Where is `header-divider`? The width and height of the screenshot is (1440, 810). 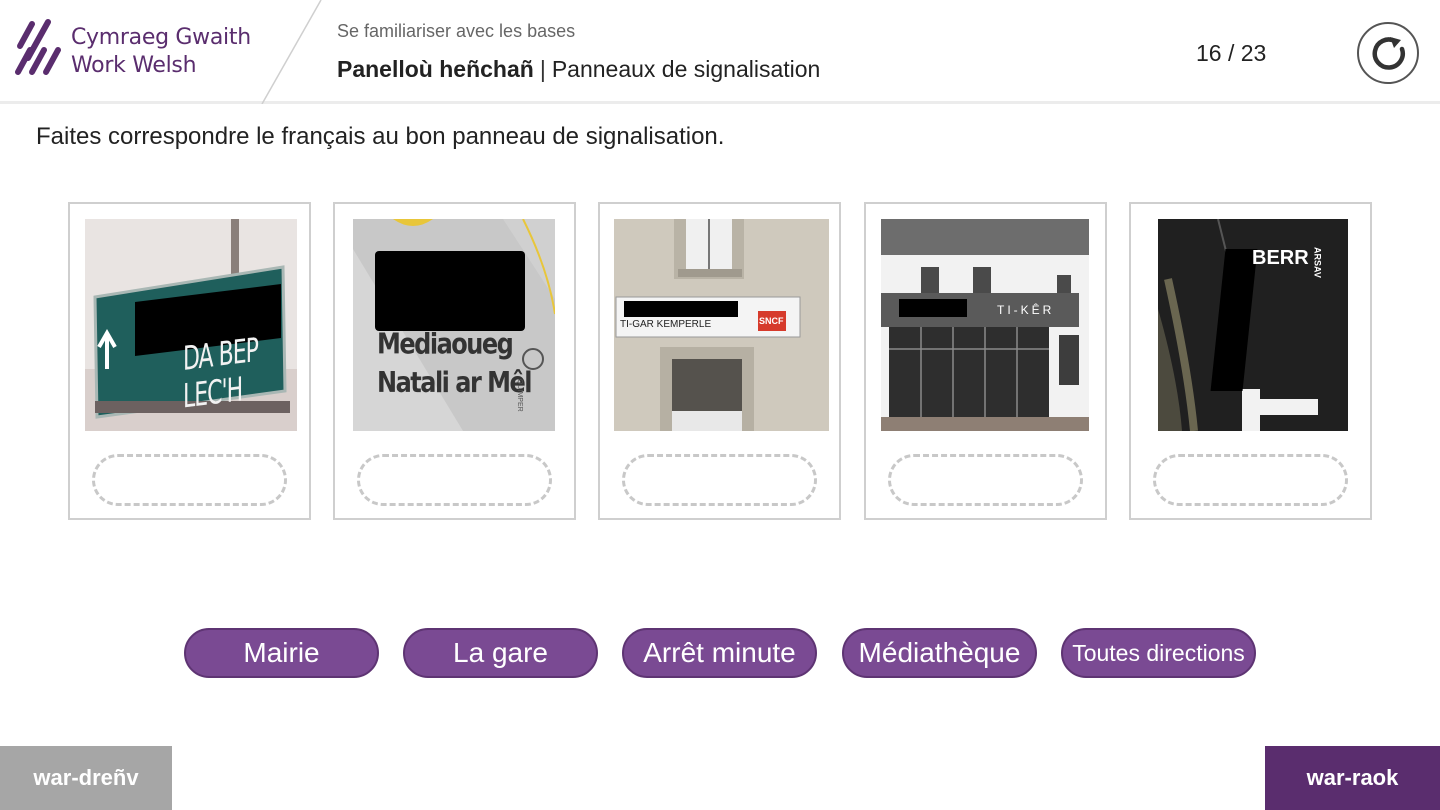 header-divider is located at coordinates (291, 52).